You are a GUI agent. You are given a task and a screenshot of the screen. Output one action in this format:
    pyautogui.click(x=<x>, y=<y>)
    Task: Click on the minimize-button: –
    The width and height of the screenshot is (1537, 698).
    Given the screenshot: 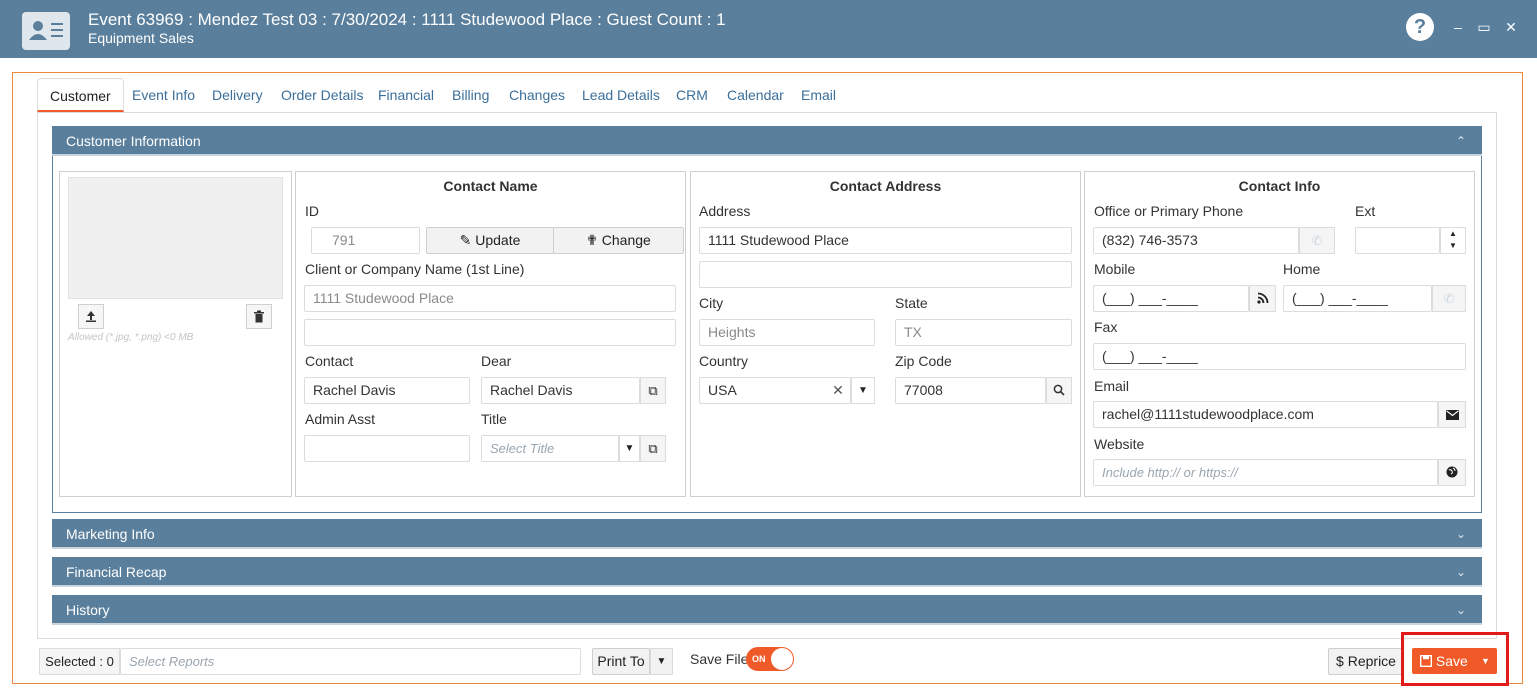 What is the action you would take?
    pyautogui.click(x=1458, y=27)
    